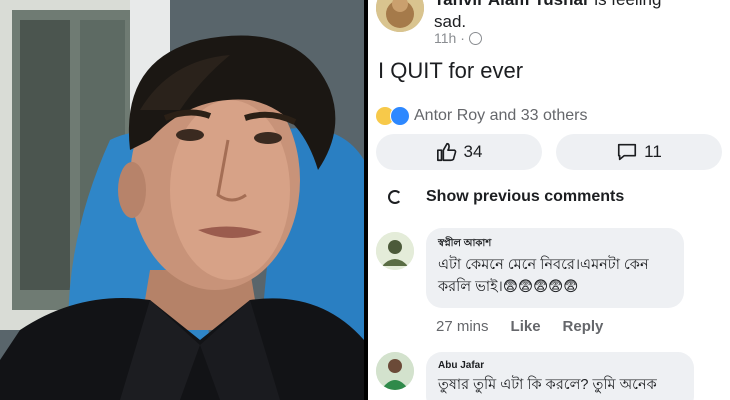 This screenshot has width=730, height=400. Describe the element at coordinates (449, 38) in the screenshot. I see `post-time: 11h ·` at that location.